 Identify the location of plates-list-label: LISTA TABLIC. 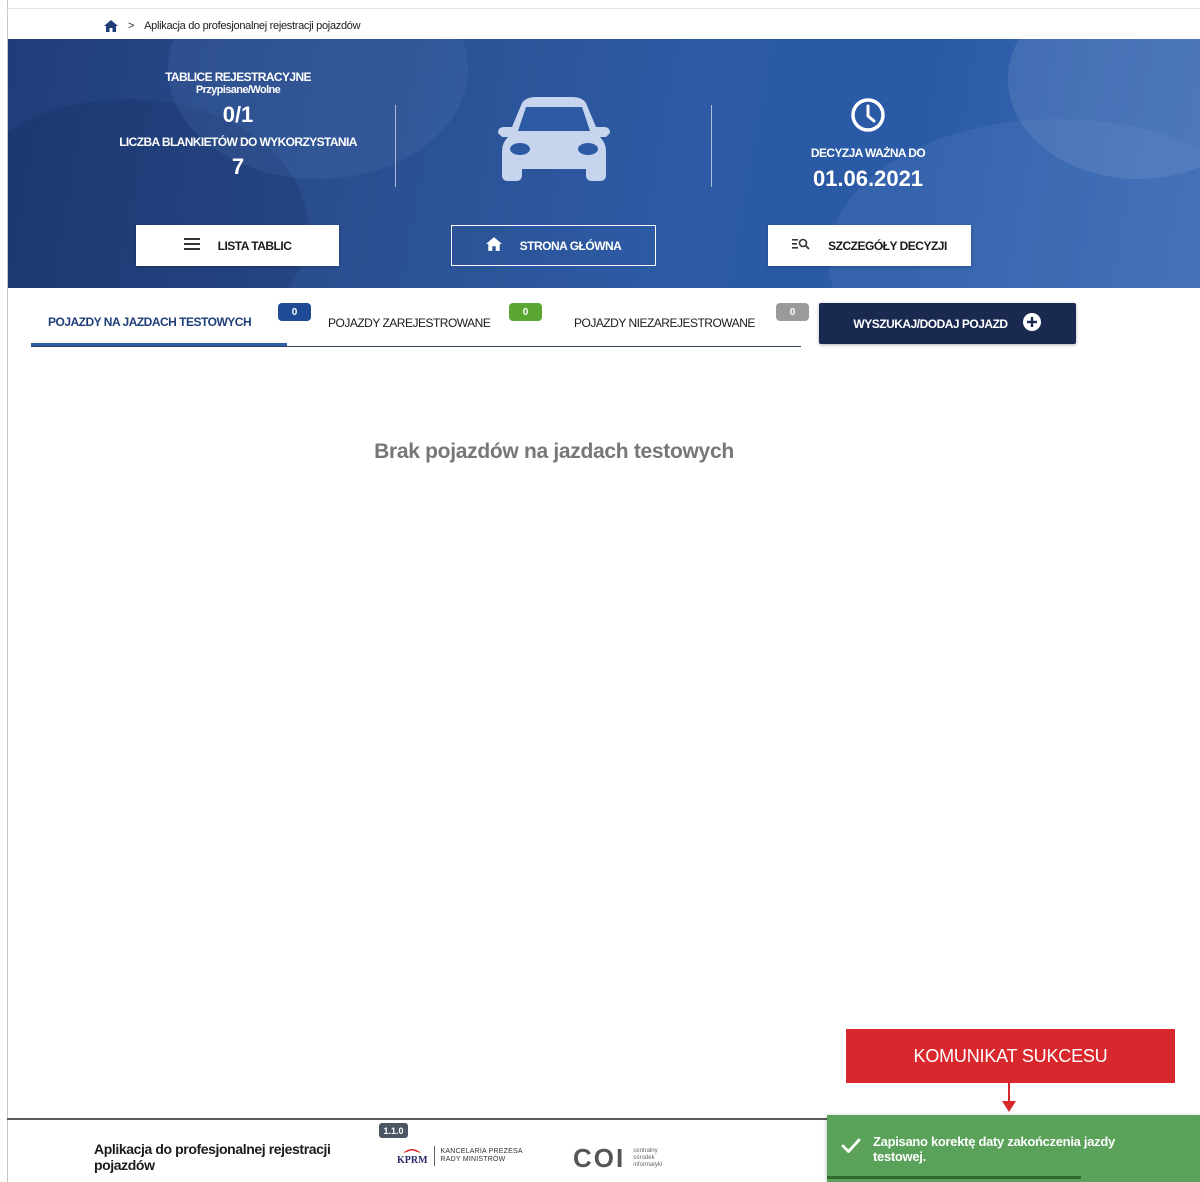
(254, 245).